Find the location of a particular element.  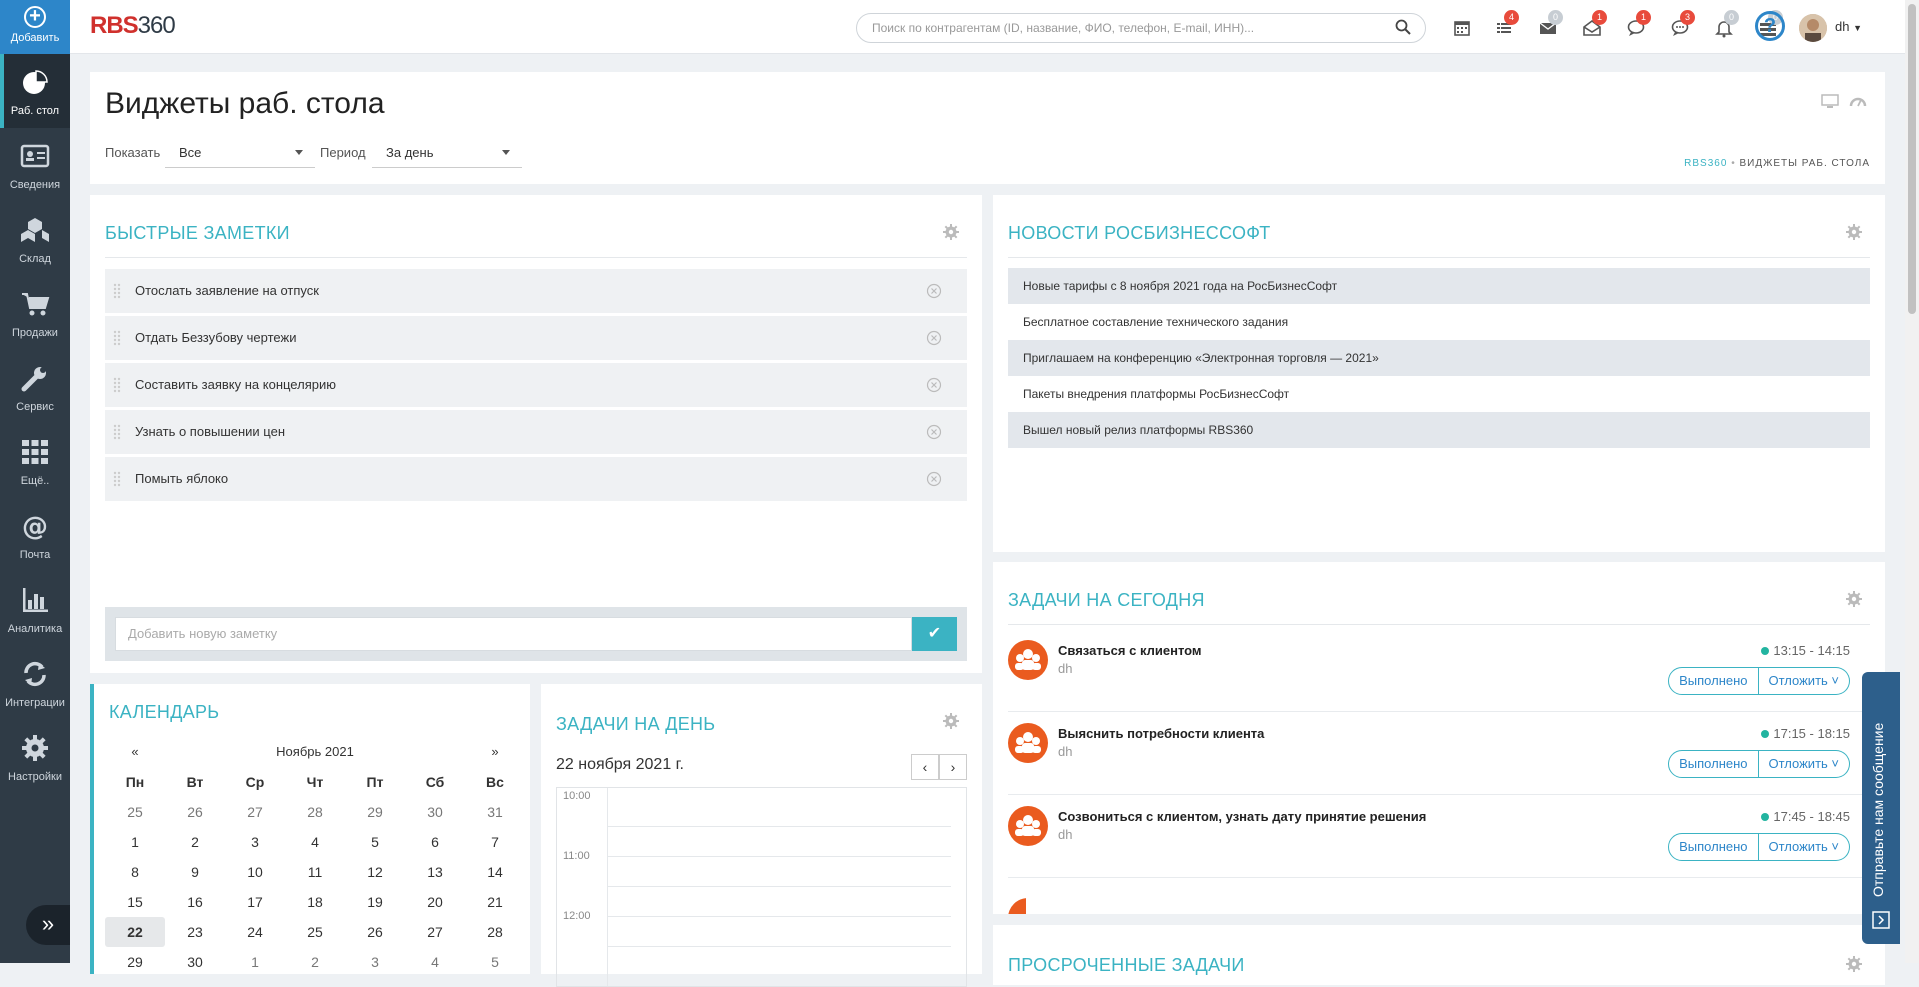

sidebar-item-settings: Настройки is located at coordinates (35, 757).